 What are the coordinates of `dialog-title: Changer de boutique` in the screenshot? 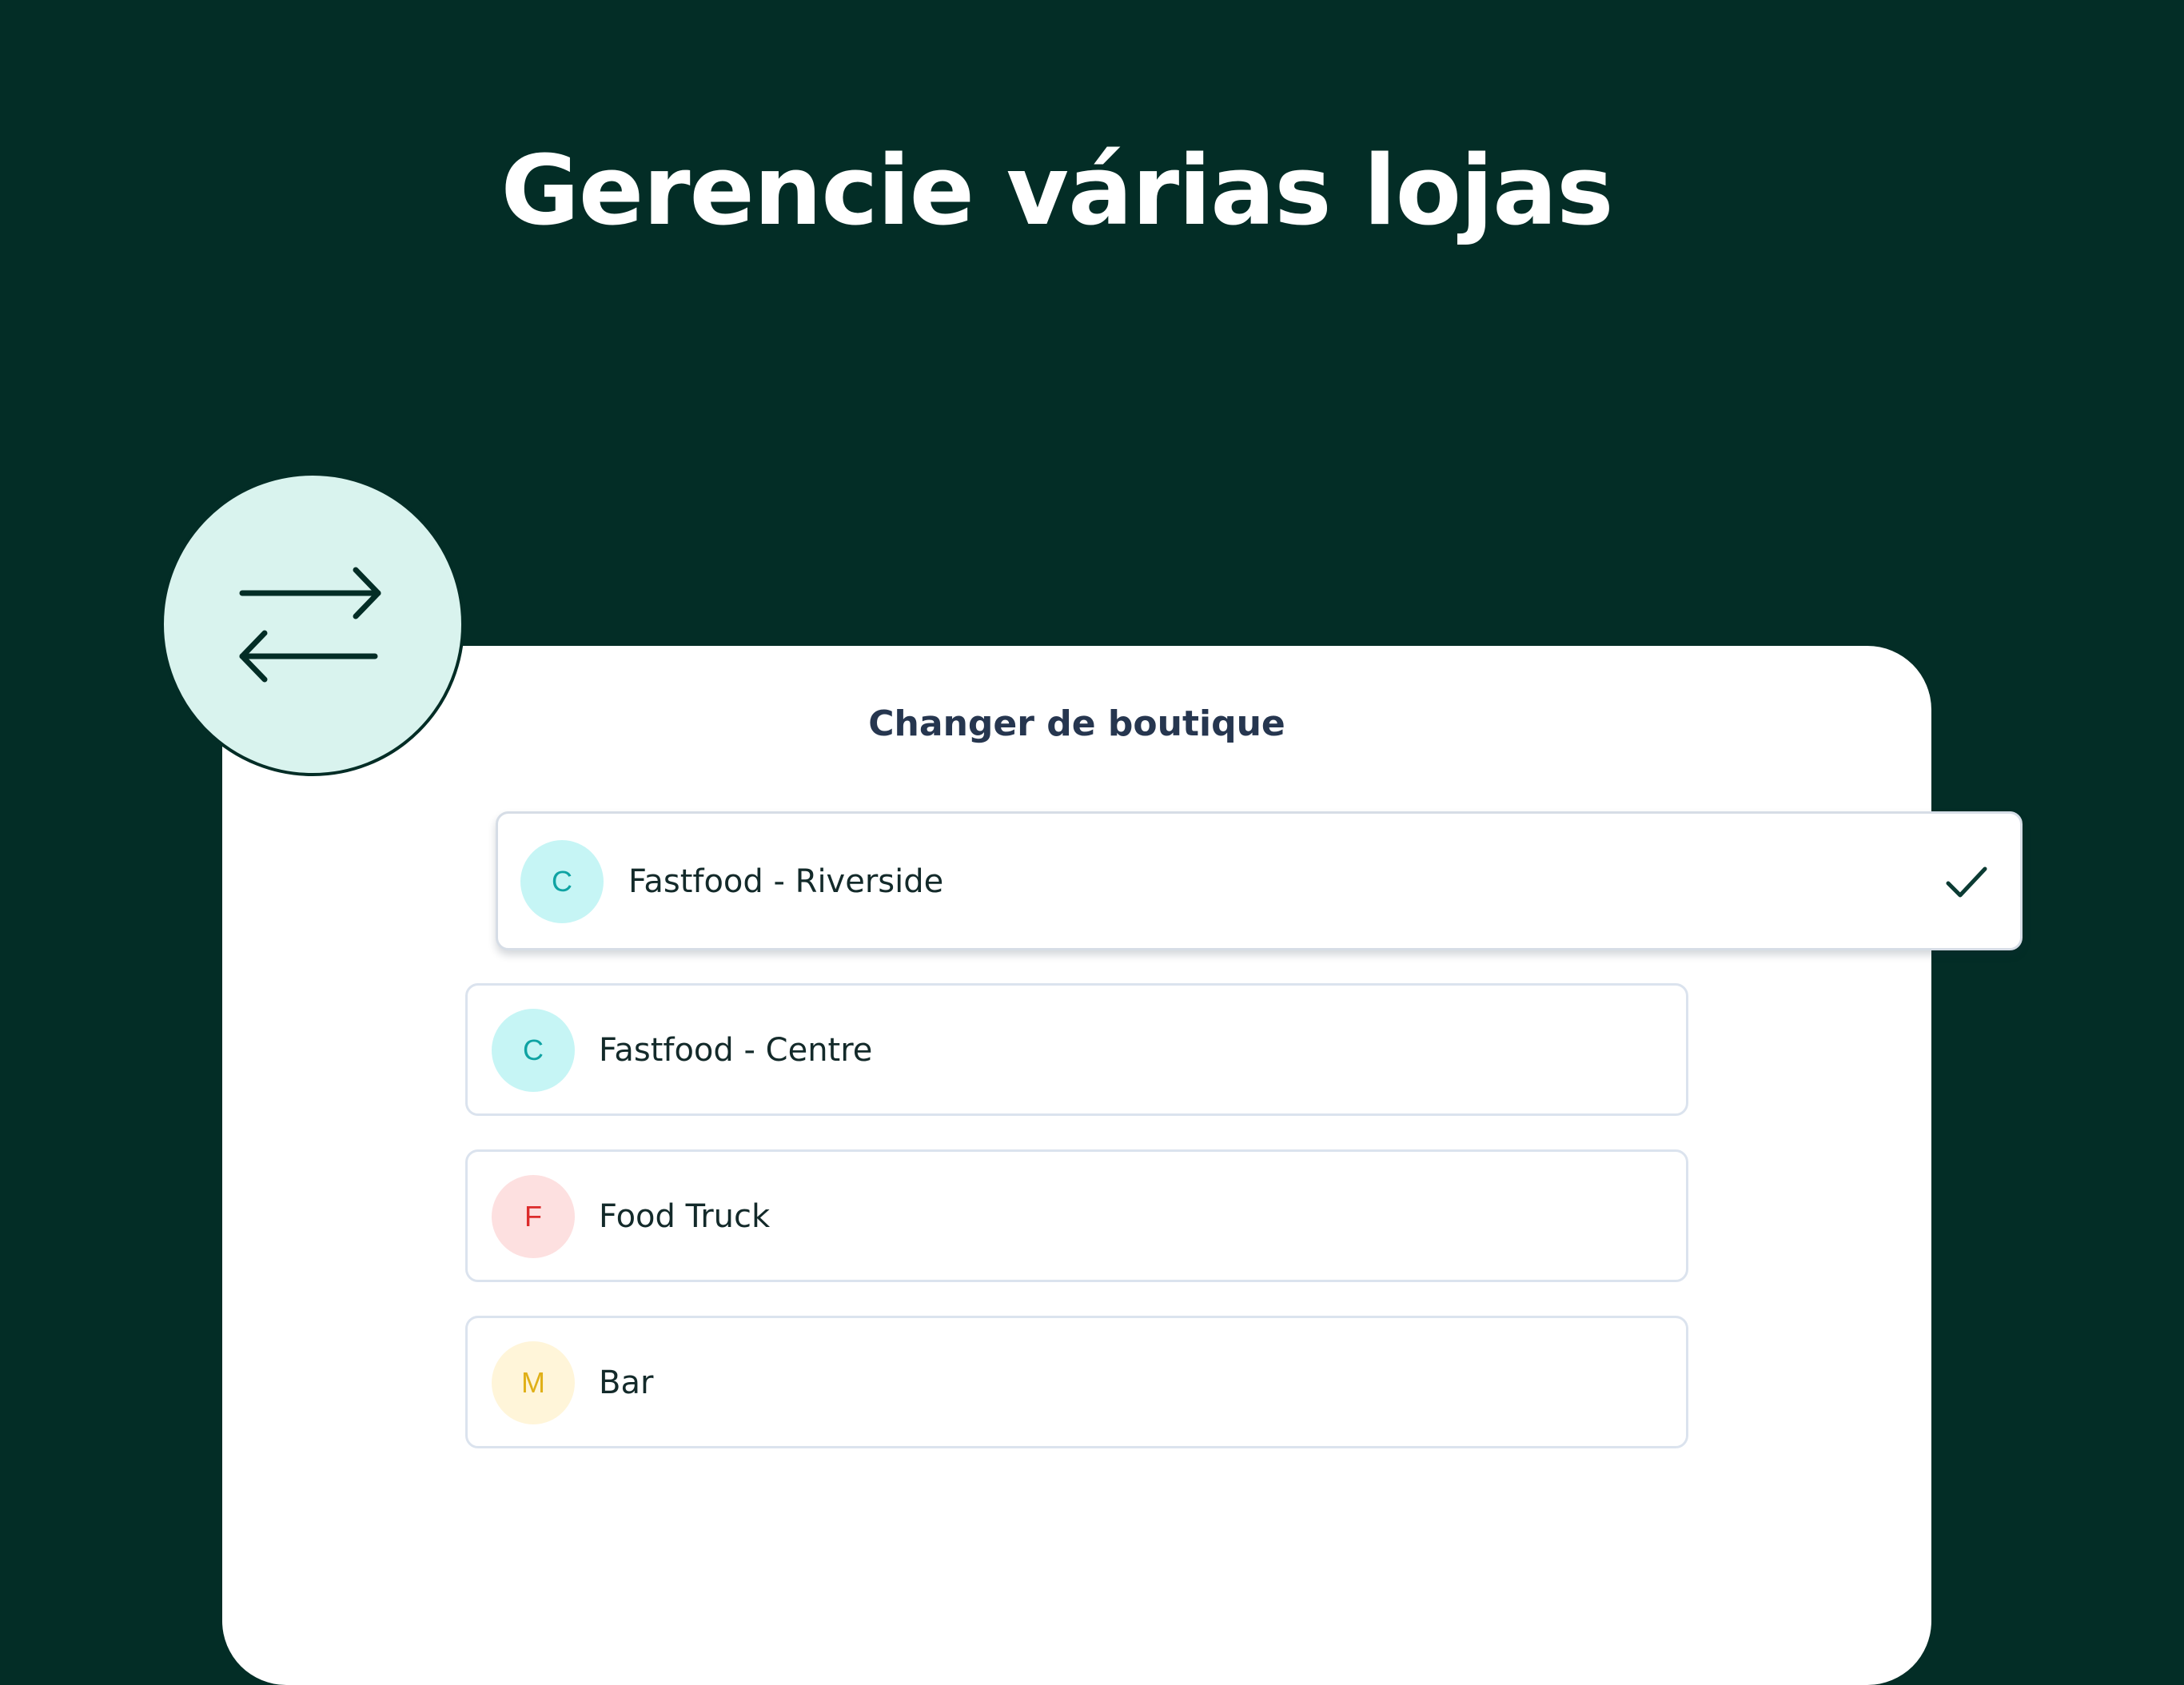 It's located at (1076, 724).